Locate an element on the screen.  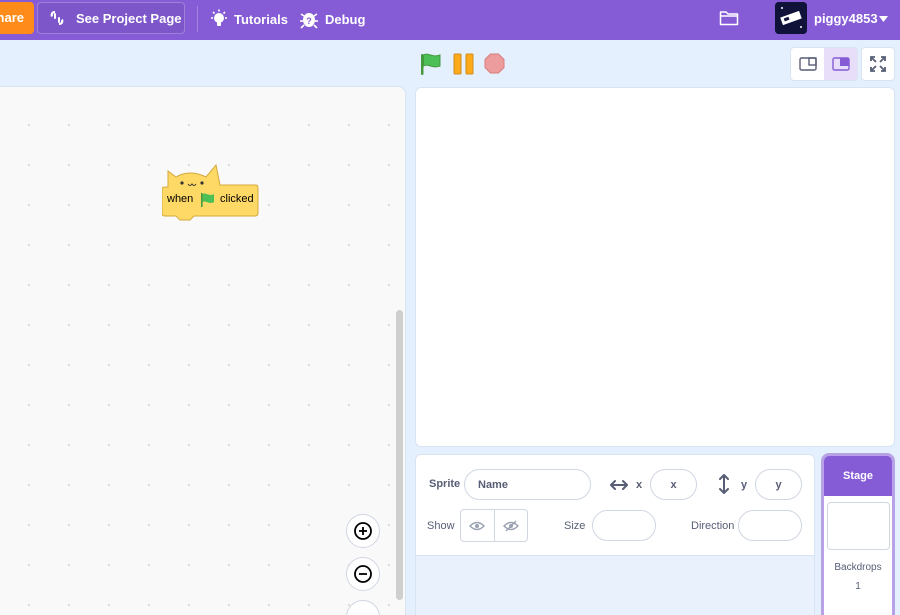
size-input is located at coordinates (624, 525).